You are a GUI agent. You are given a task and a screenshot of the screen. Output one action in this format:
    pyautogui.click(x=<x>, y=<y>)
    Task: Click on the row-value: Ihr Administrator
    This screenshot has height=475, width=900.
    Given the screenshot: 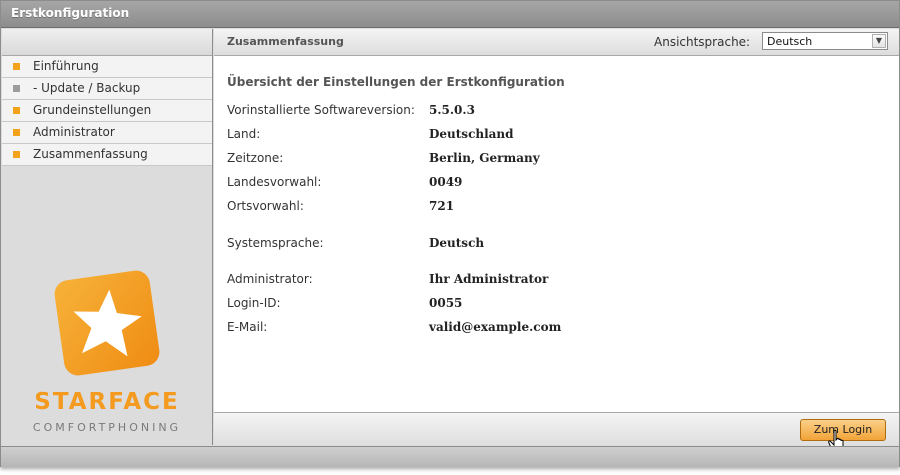 What is the action you would take?
    pyautogui.click(x=489, y=279)
    